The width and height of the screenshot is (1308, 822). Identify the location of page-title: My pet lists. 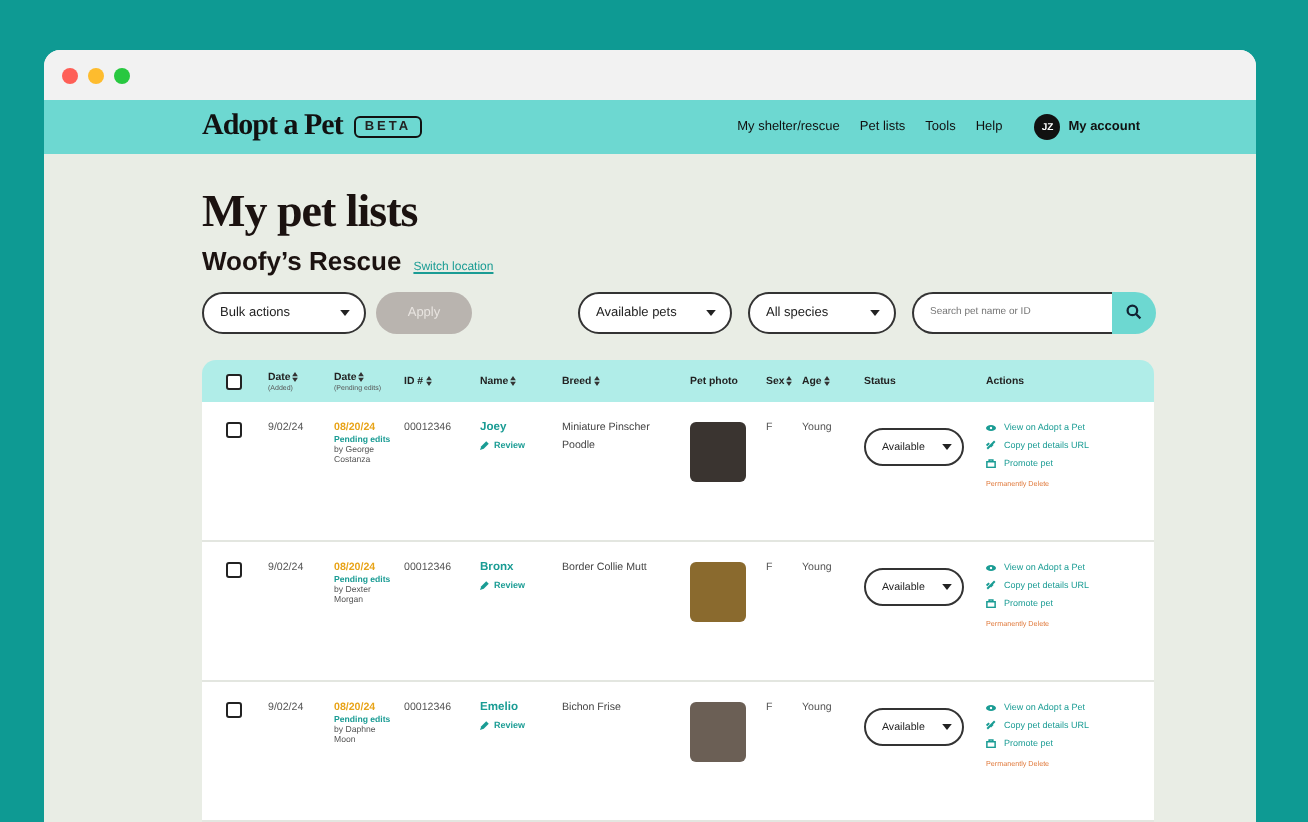
(311, 212).